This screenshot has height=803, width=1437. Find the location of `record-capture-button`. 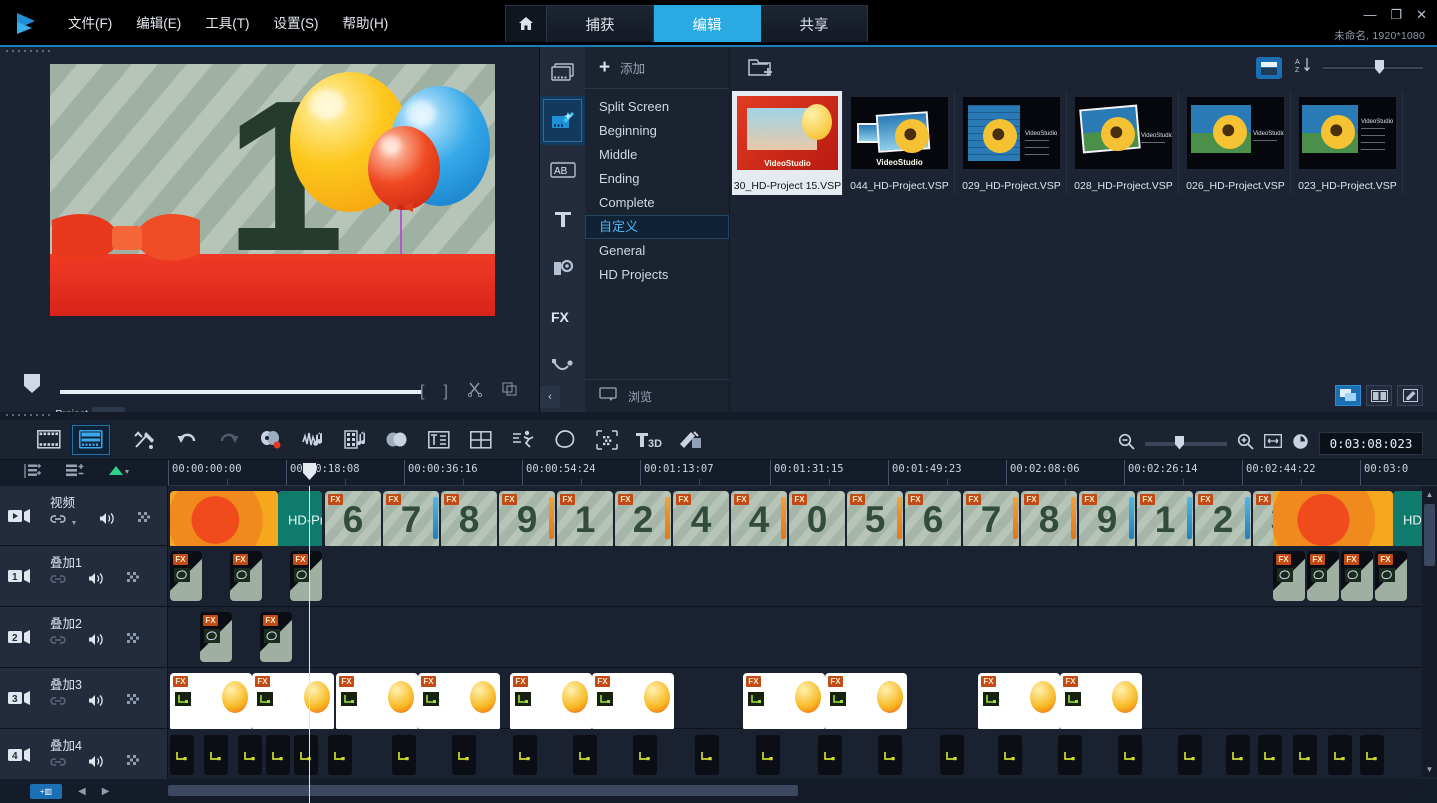

record-capture-button is located at coordinates (271, 440).